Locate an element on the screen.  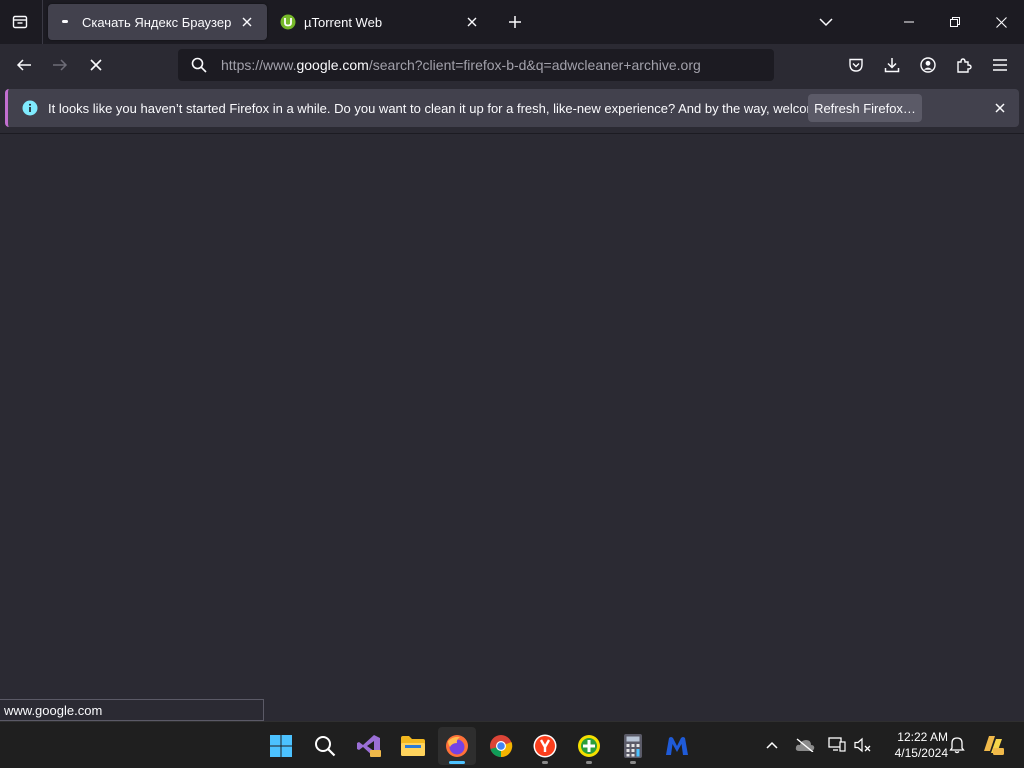
puzzle-icon is located at coordinates (964, 65).